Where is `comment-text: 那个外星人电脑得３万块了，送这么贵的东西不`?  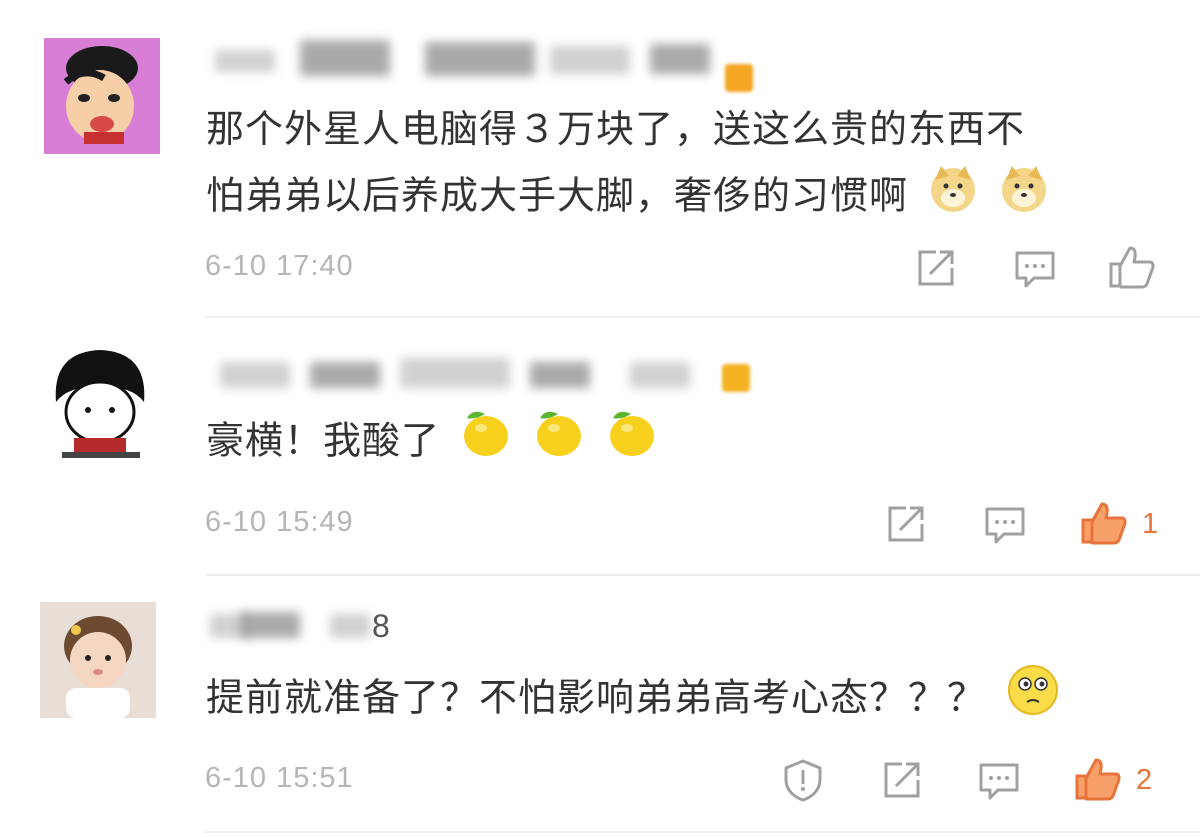 comment-text: 那个外星人电脑得３万块了，送这么贵的东西不 is located at coordinates (615, 129).